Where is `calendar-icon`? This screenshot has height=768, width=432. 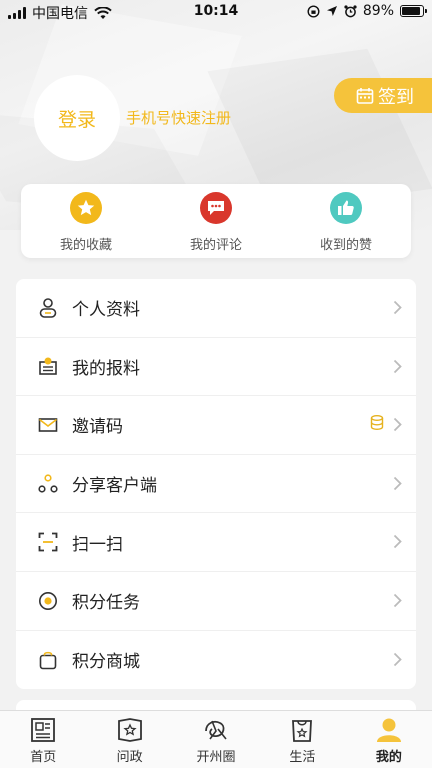
calendar-icon is located at coordinates (365, 95).